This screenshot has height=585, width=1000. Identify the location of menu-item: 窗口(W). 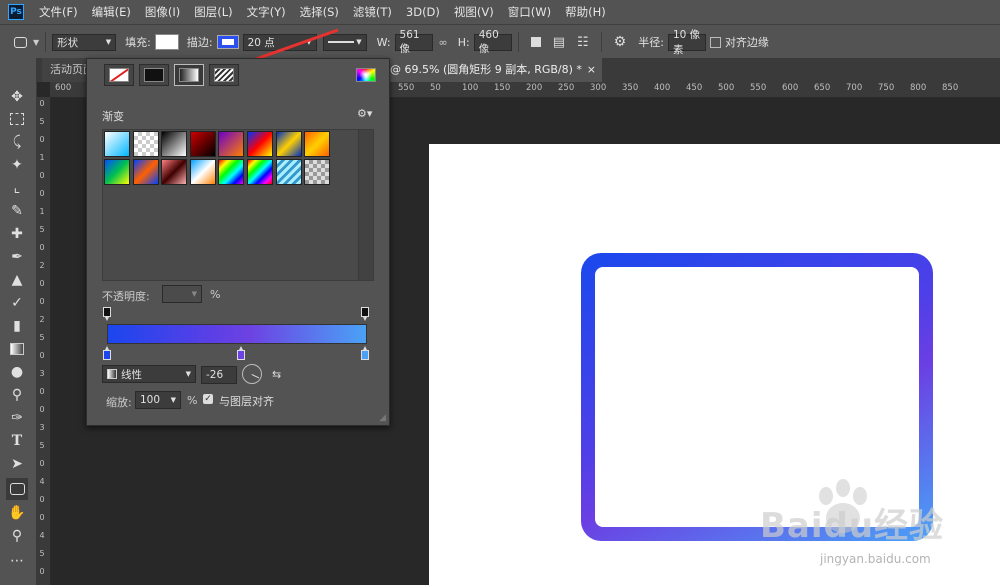
(529, 12).